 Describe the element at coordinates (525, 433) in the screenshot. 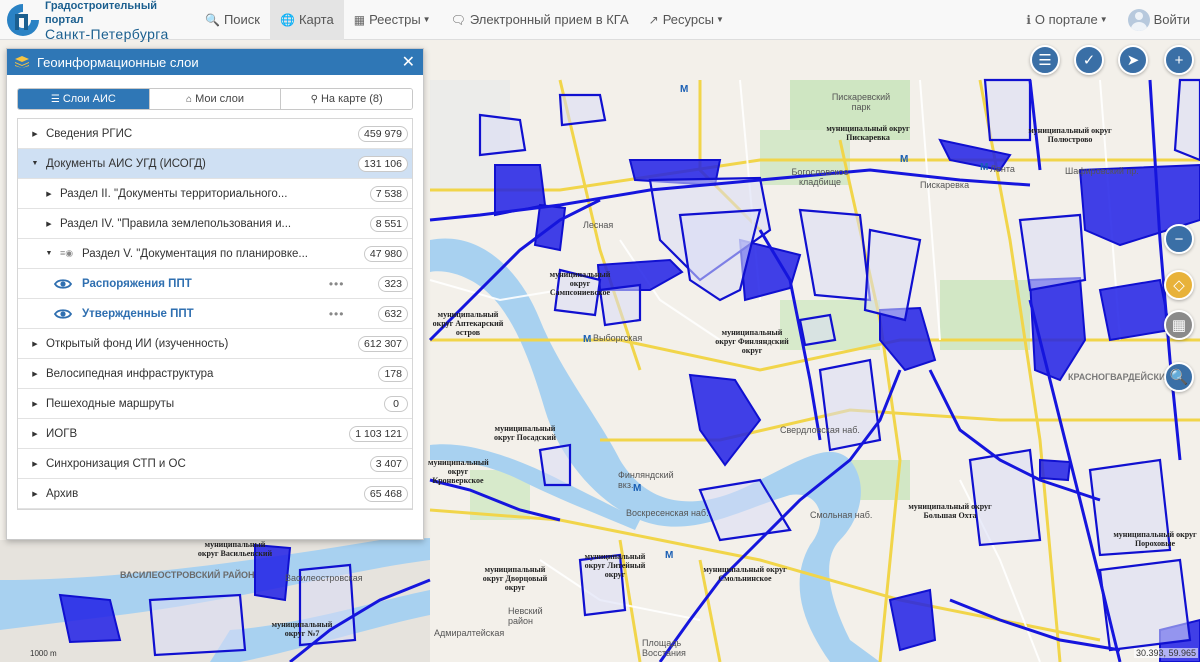

I see `map-label-district: муниципальный округ Посадский` at that location.